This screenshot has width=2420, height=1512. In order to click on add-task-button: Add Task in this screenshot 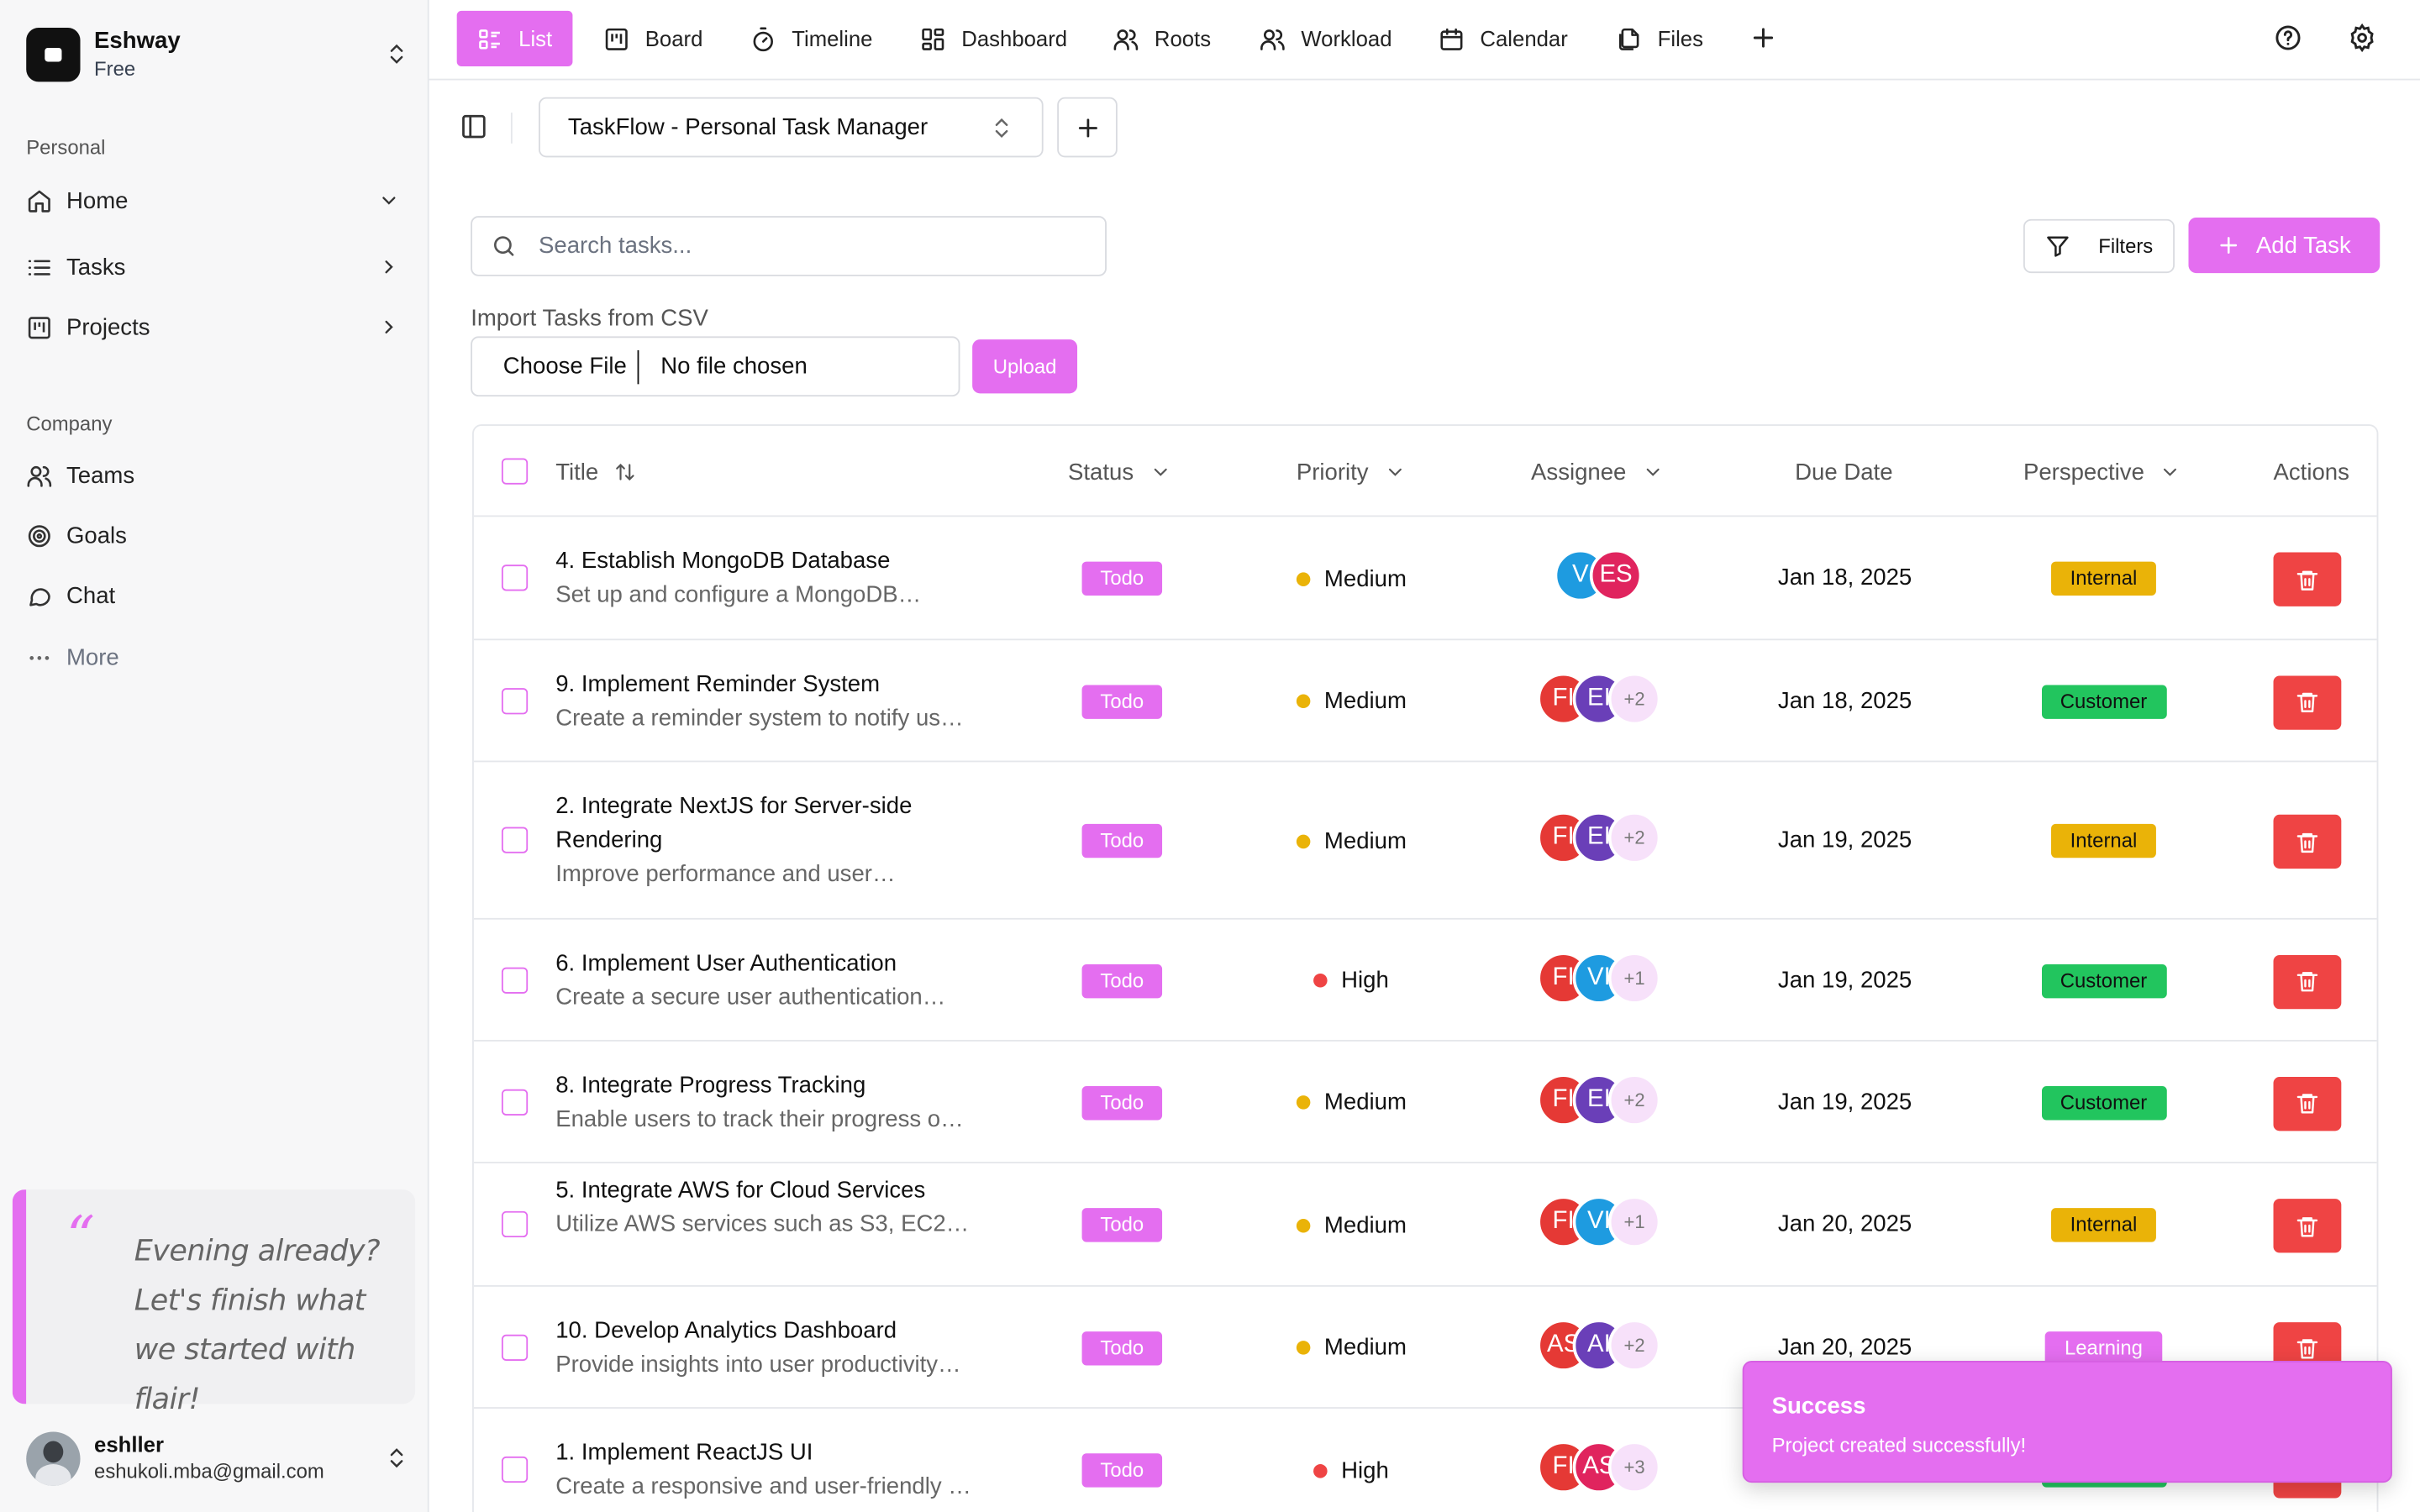, I will do `click(2284, 245)`.